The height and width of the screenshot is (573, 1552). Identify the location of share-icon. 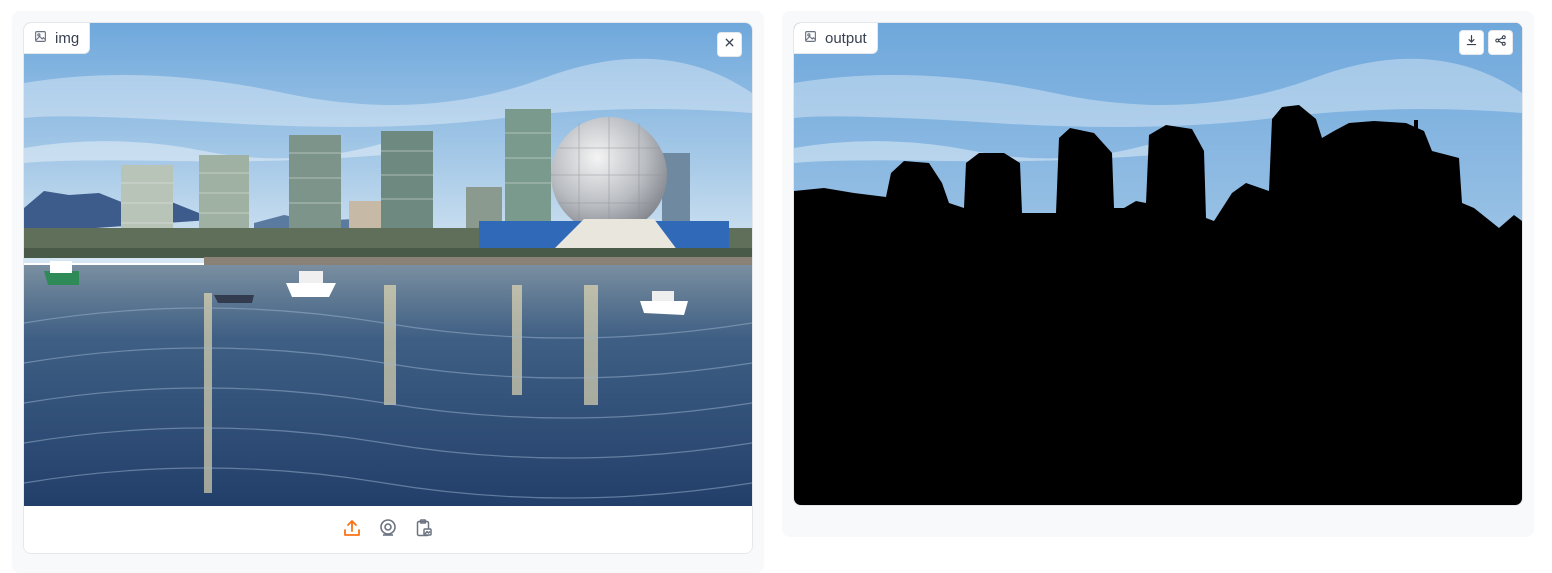
(1500, 43).